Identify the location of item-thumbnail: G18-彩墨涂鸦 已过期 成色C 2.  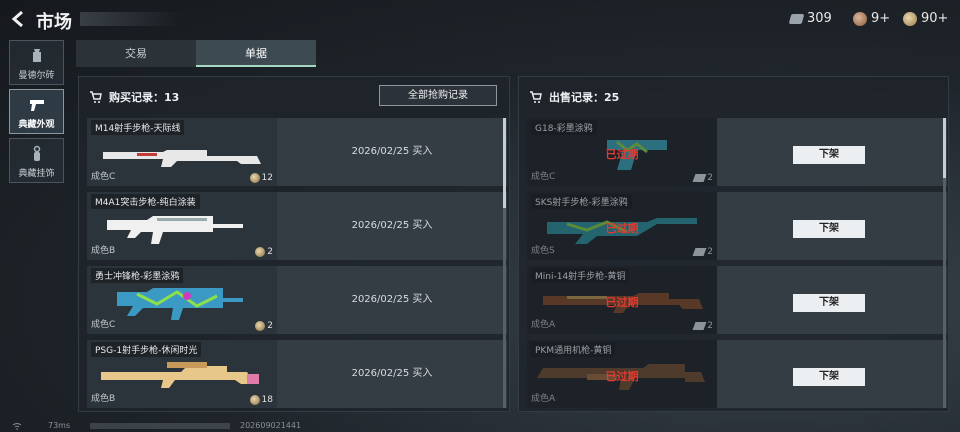
(622, 152).